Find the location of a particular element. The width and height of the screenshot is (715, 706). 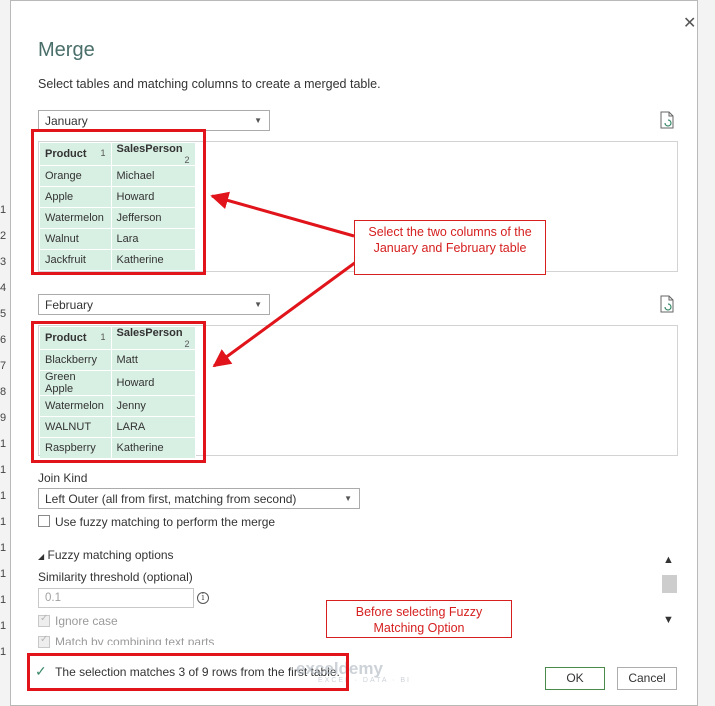

options-scrollbar: ▲ ▼ is located at coordinates (669, 592).